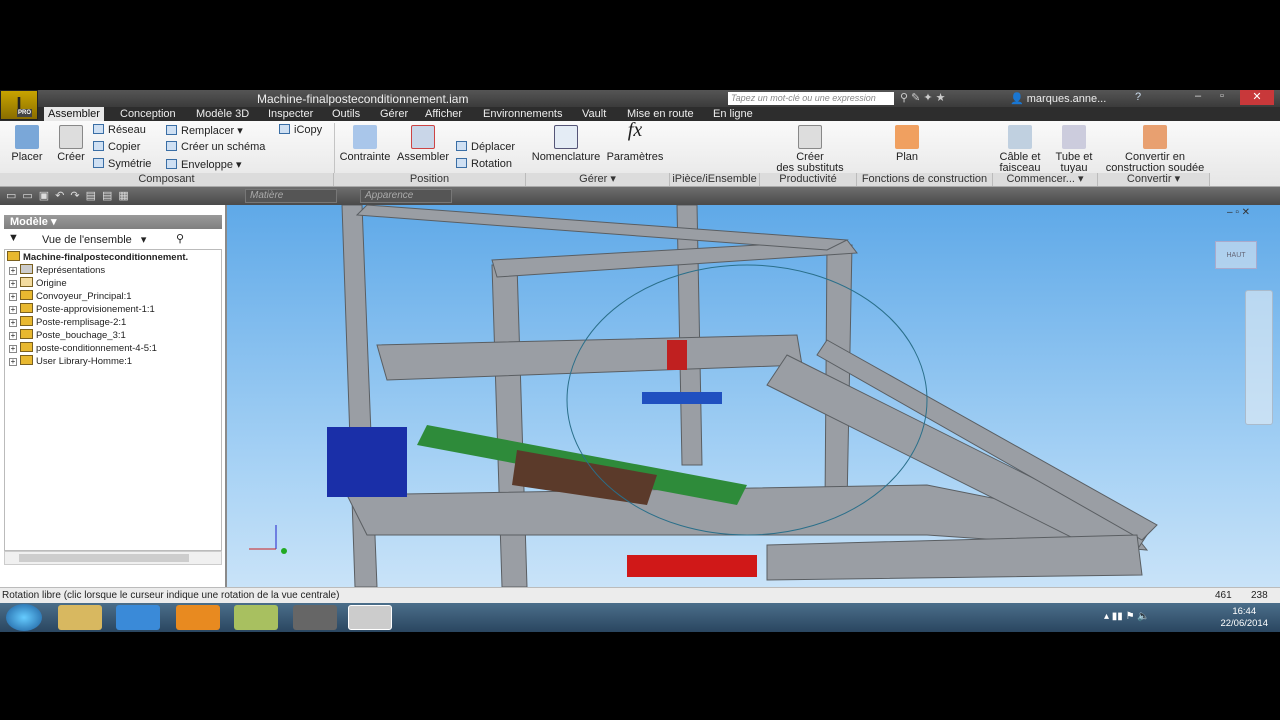  What do you see at coordinates (1154, 179) in the screenshot?
I see `panel-convertir: Convertir ▾` at bounding box center [1154, 179].